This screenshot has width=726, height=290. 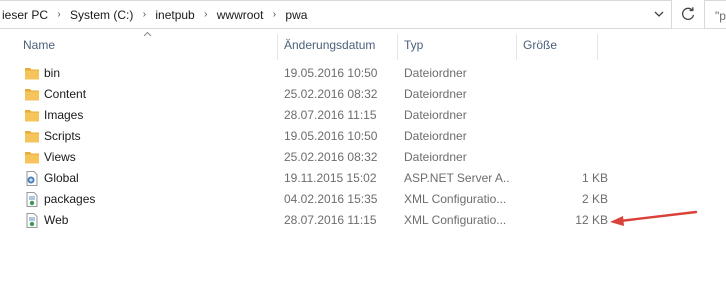 I want to click on column-divider, so click(x=597, y=47).